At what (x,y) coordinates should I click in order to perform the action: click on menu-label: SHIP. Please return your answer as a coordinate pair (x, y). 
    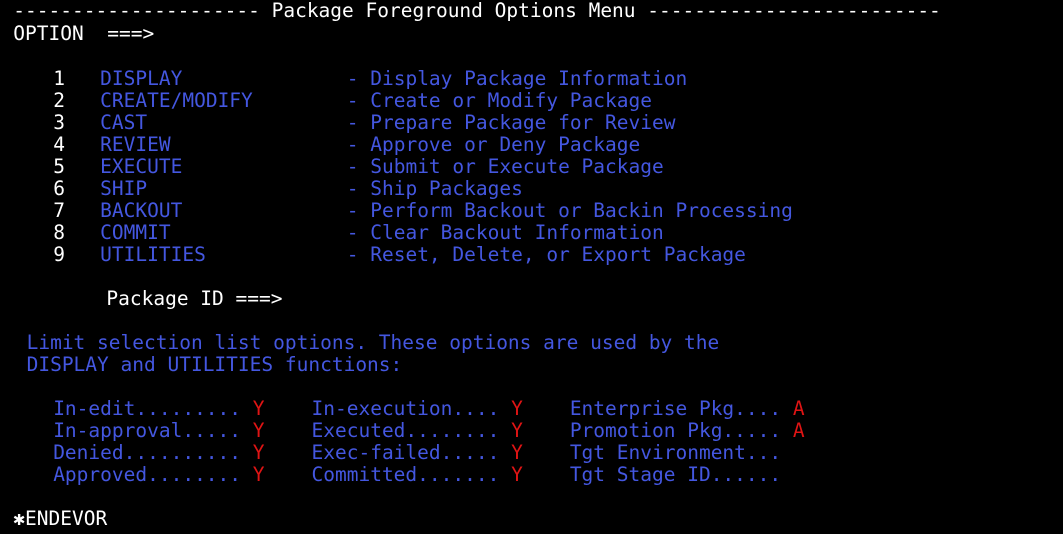
    Looking at the image, I should click on (123, 189).